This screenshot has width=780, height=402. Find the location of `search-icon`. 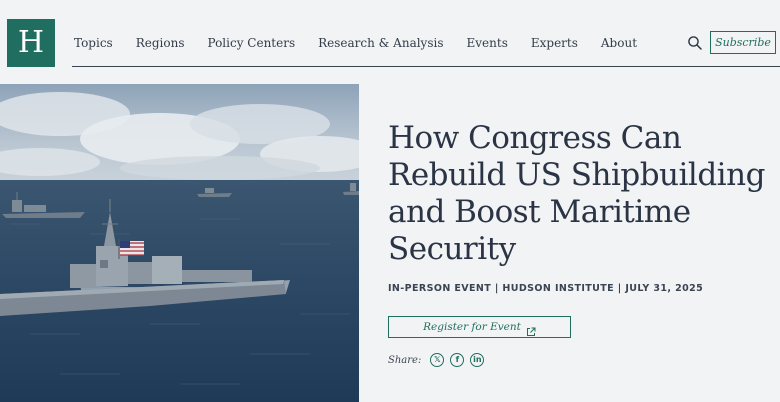

search-icon is located at coordinates (695, 43).